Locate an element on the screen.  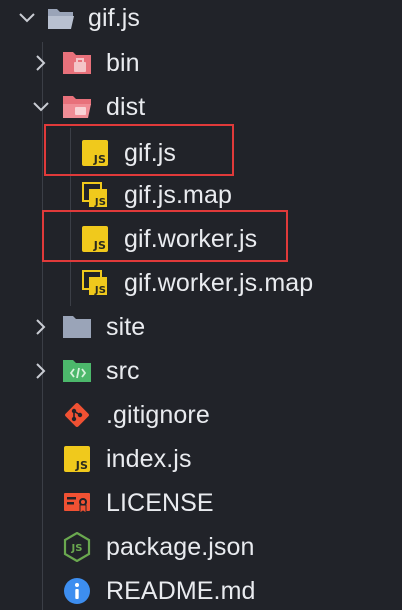
tree-root-gif-js: gif.js is located at coordinates (201, 20).